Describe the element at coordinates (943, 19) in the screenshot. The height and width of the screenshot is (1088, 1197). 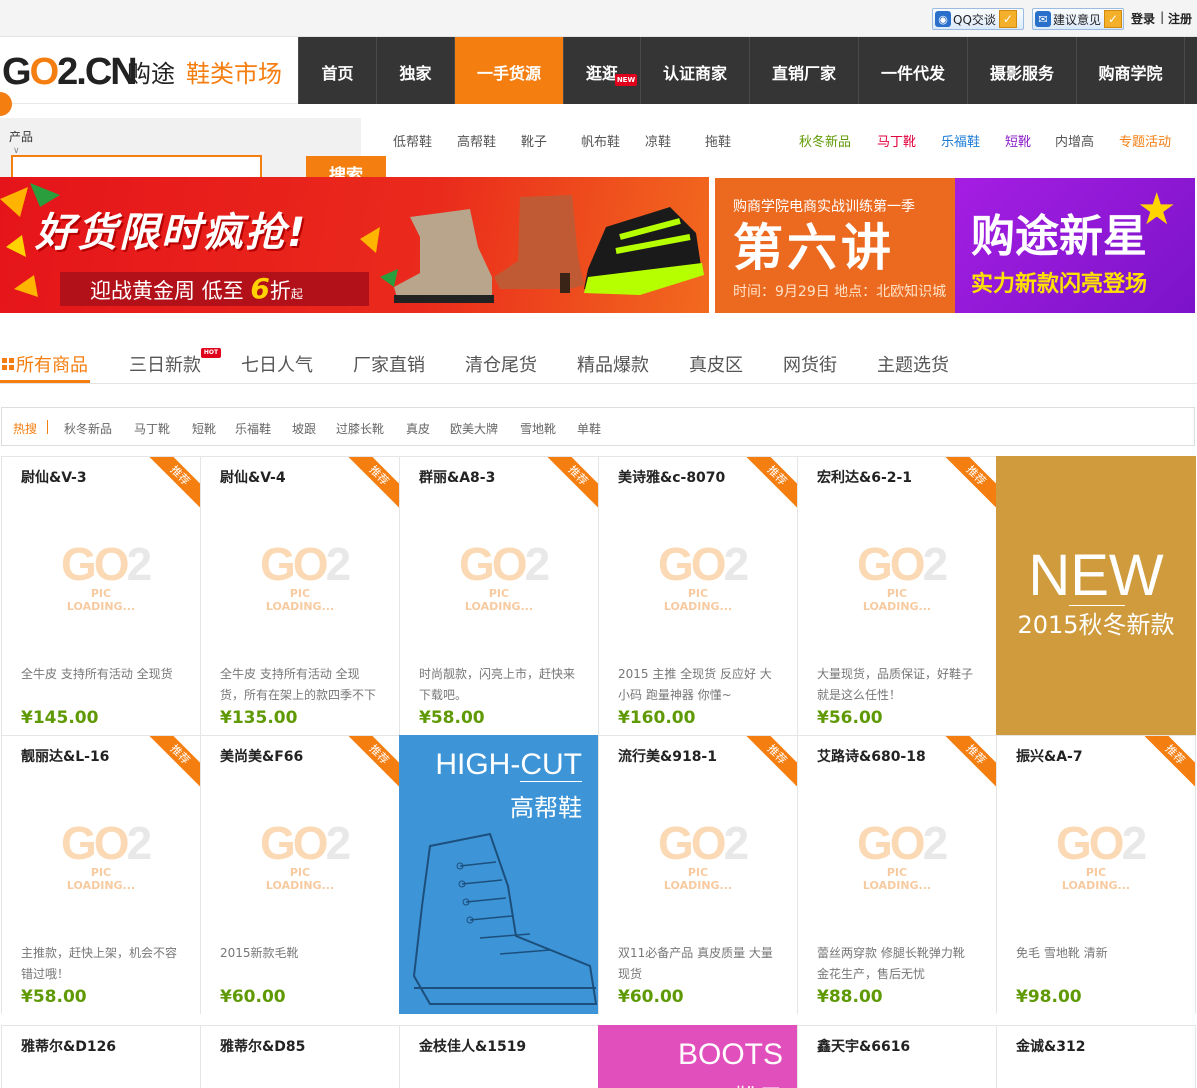
I see `qq-icon: ◉` at that location.